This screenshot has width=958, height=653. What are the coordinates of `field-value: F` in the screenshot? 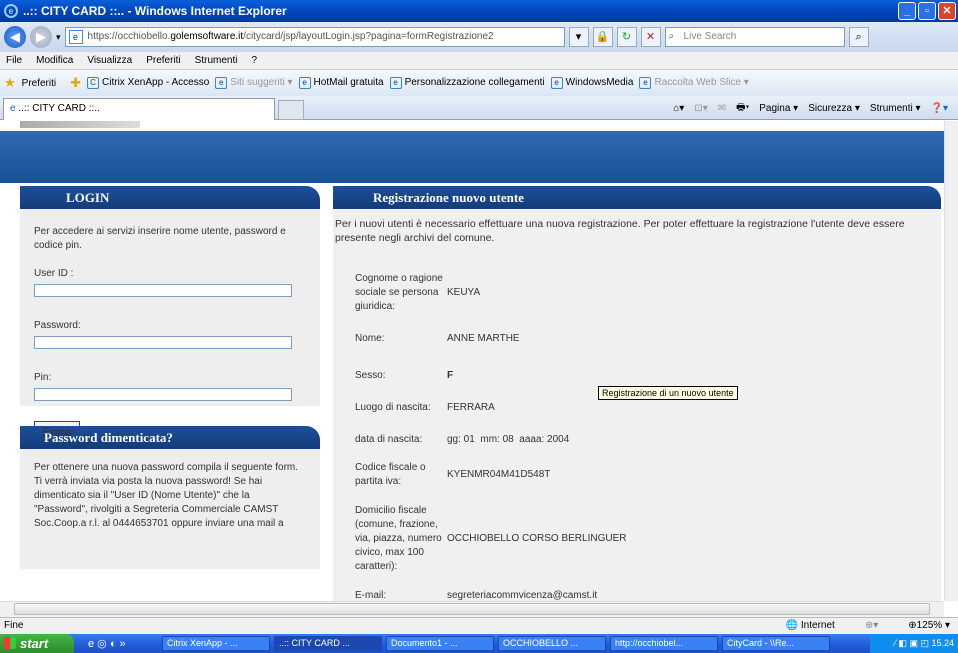 It's located at (450, 375).